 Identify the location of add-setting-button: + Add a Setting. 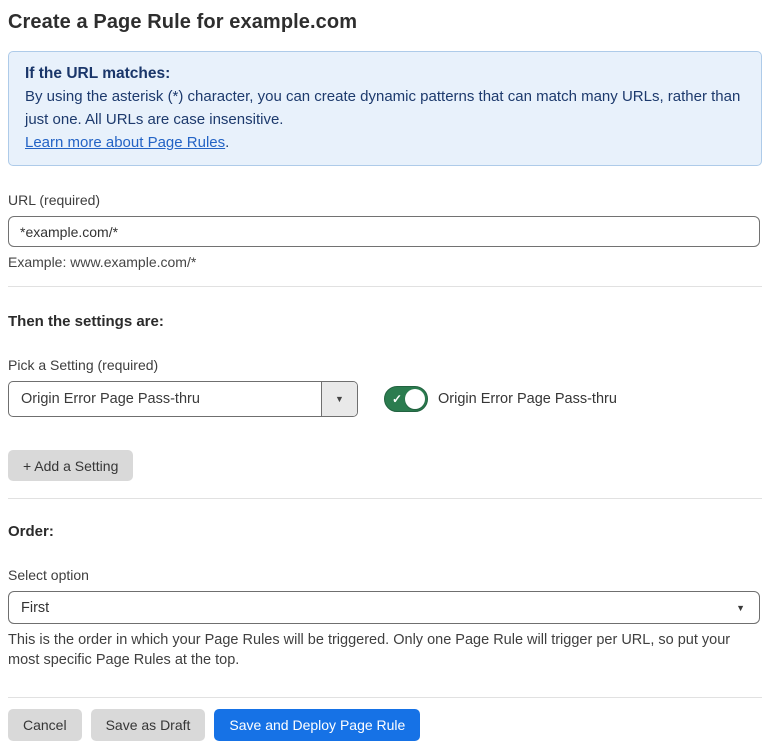
(71, 465).